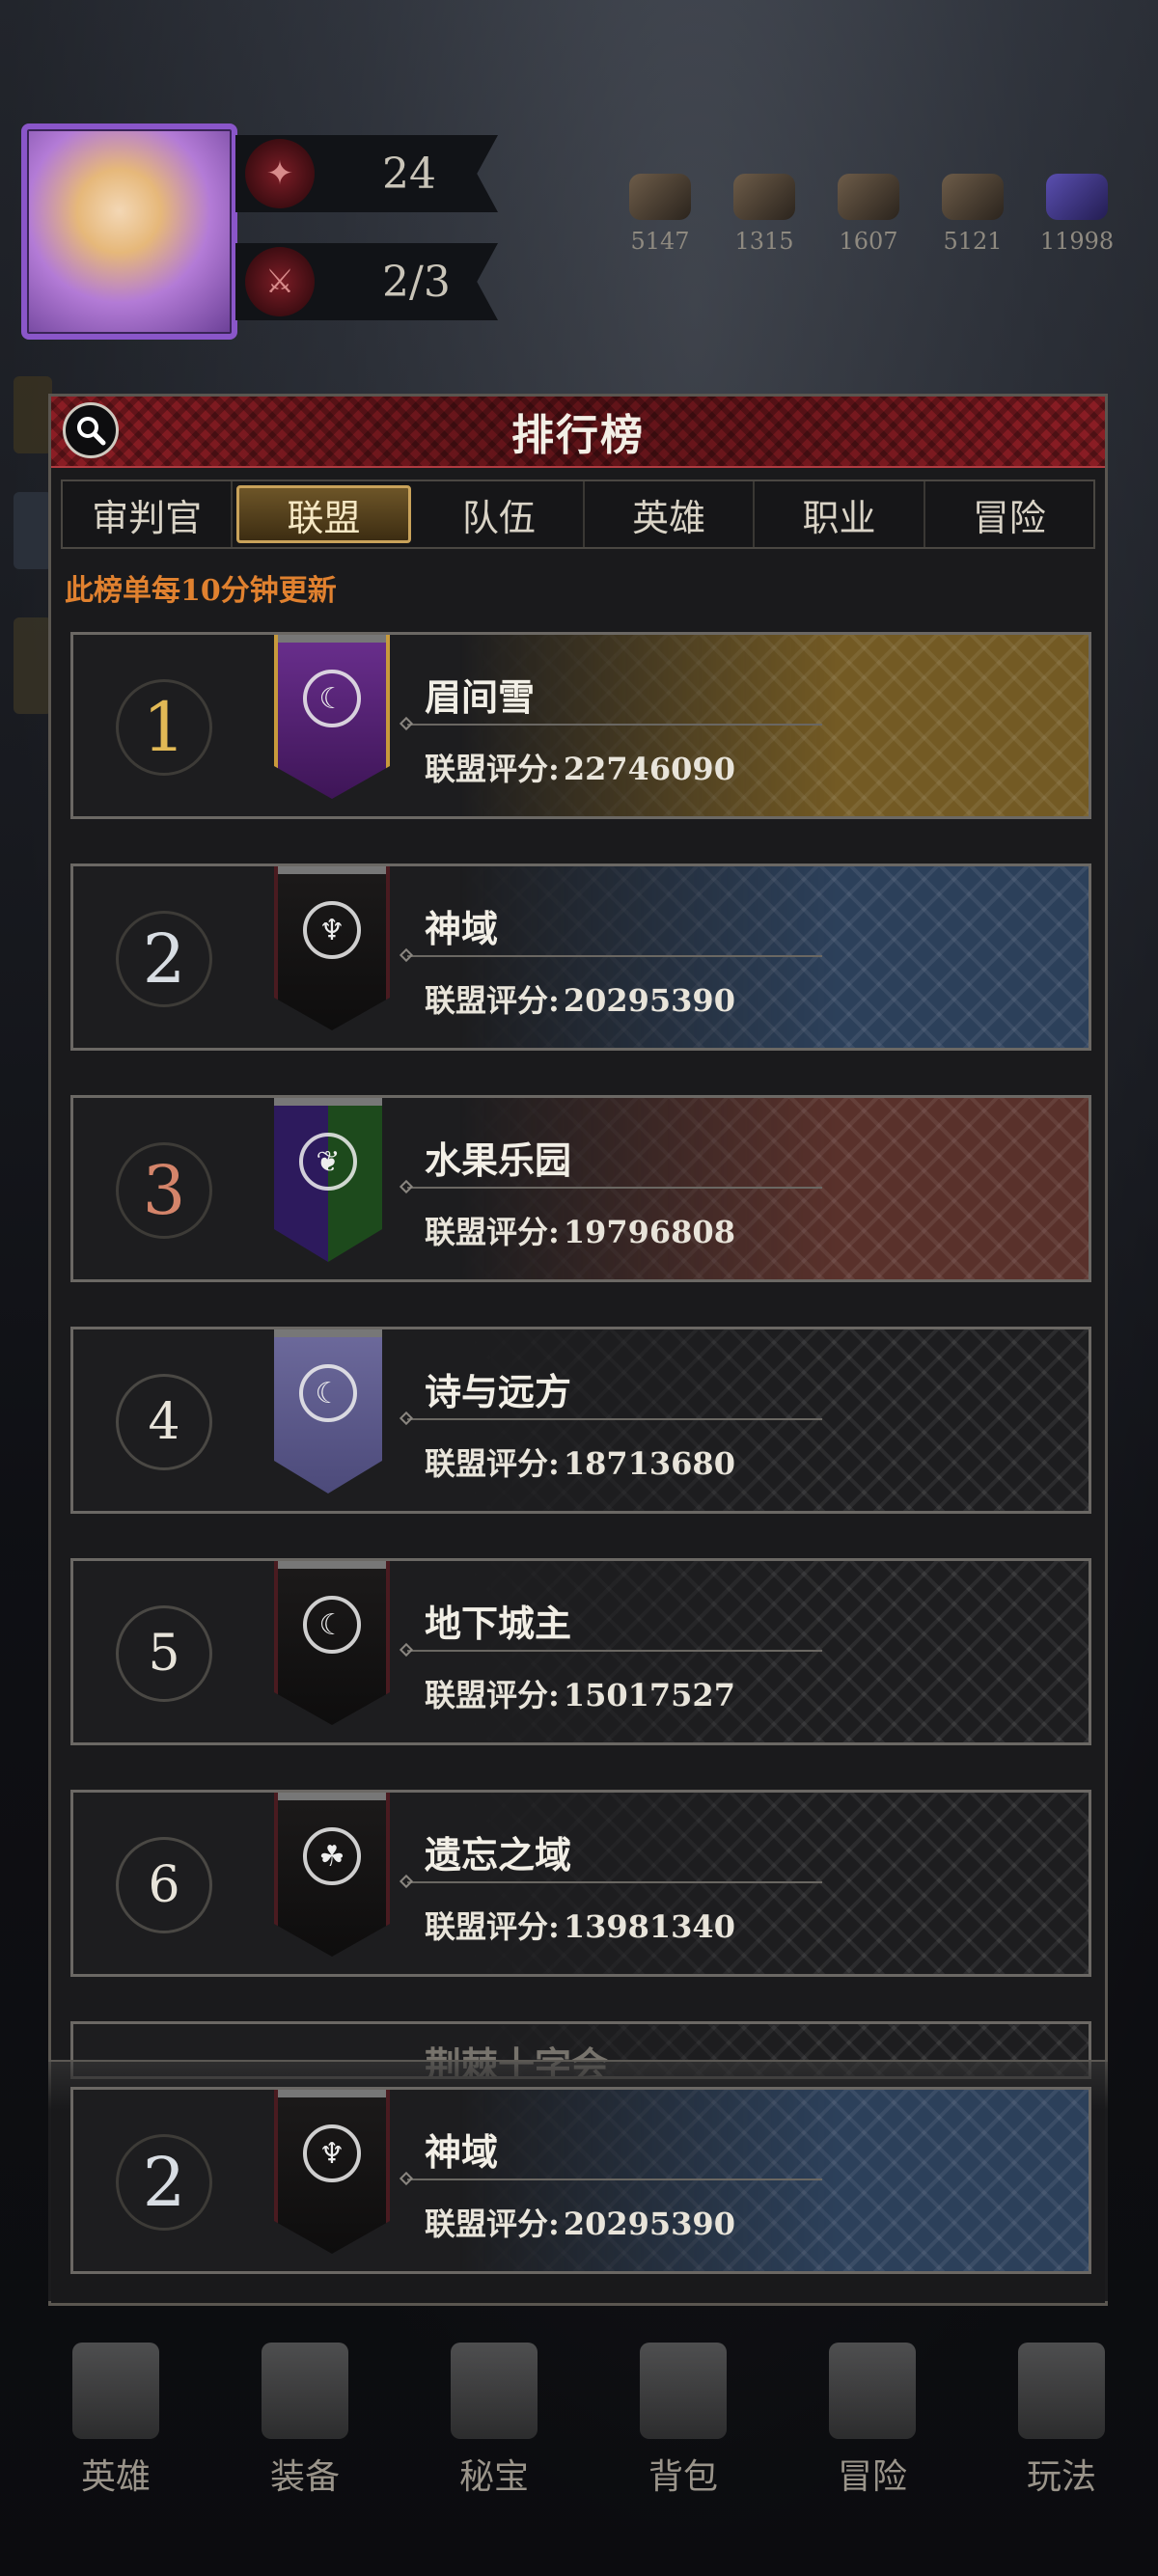 This screenshot has width=1158, height=2576. I want to click on stamina-indicator: ⚔ 2/3, so click(366, 282).